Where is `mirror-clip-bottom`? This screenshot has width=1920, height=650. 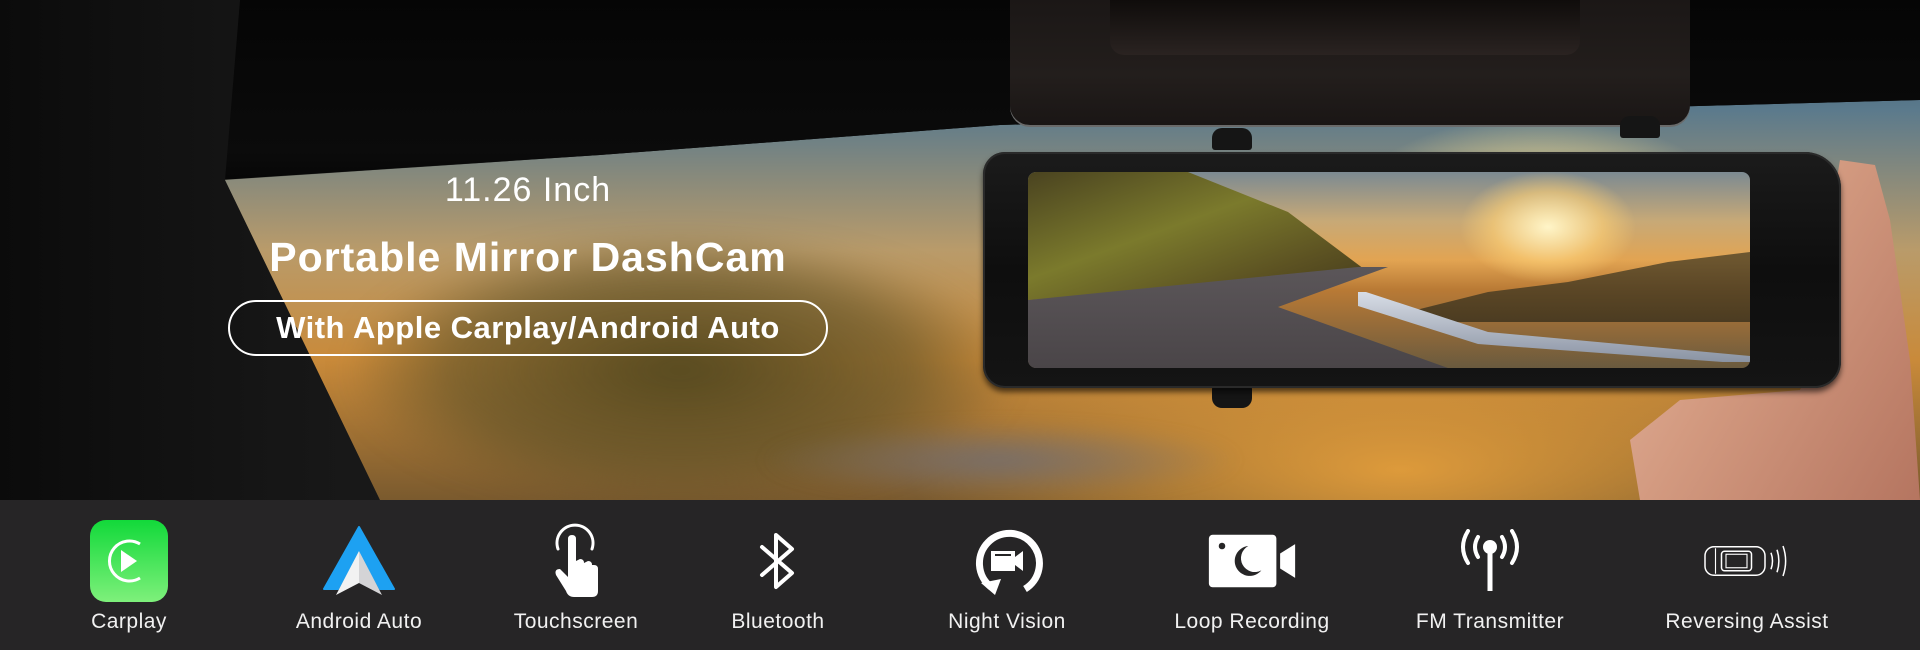 mirror-clip-bottom is located at coordinates (1232, 397).